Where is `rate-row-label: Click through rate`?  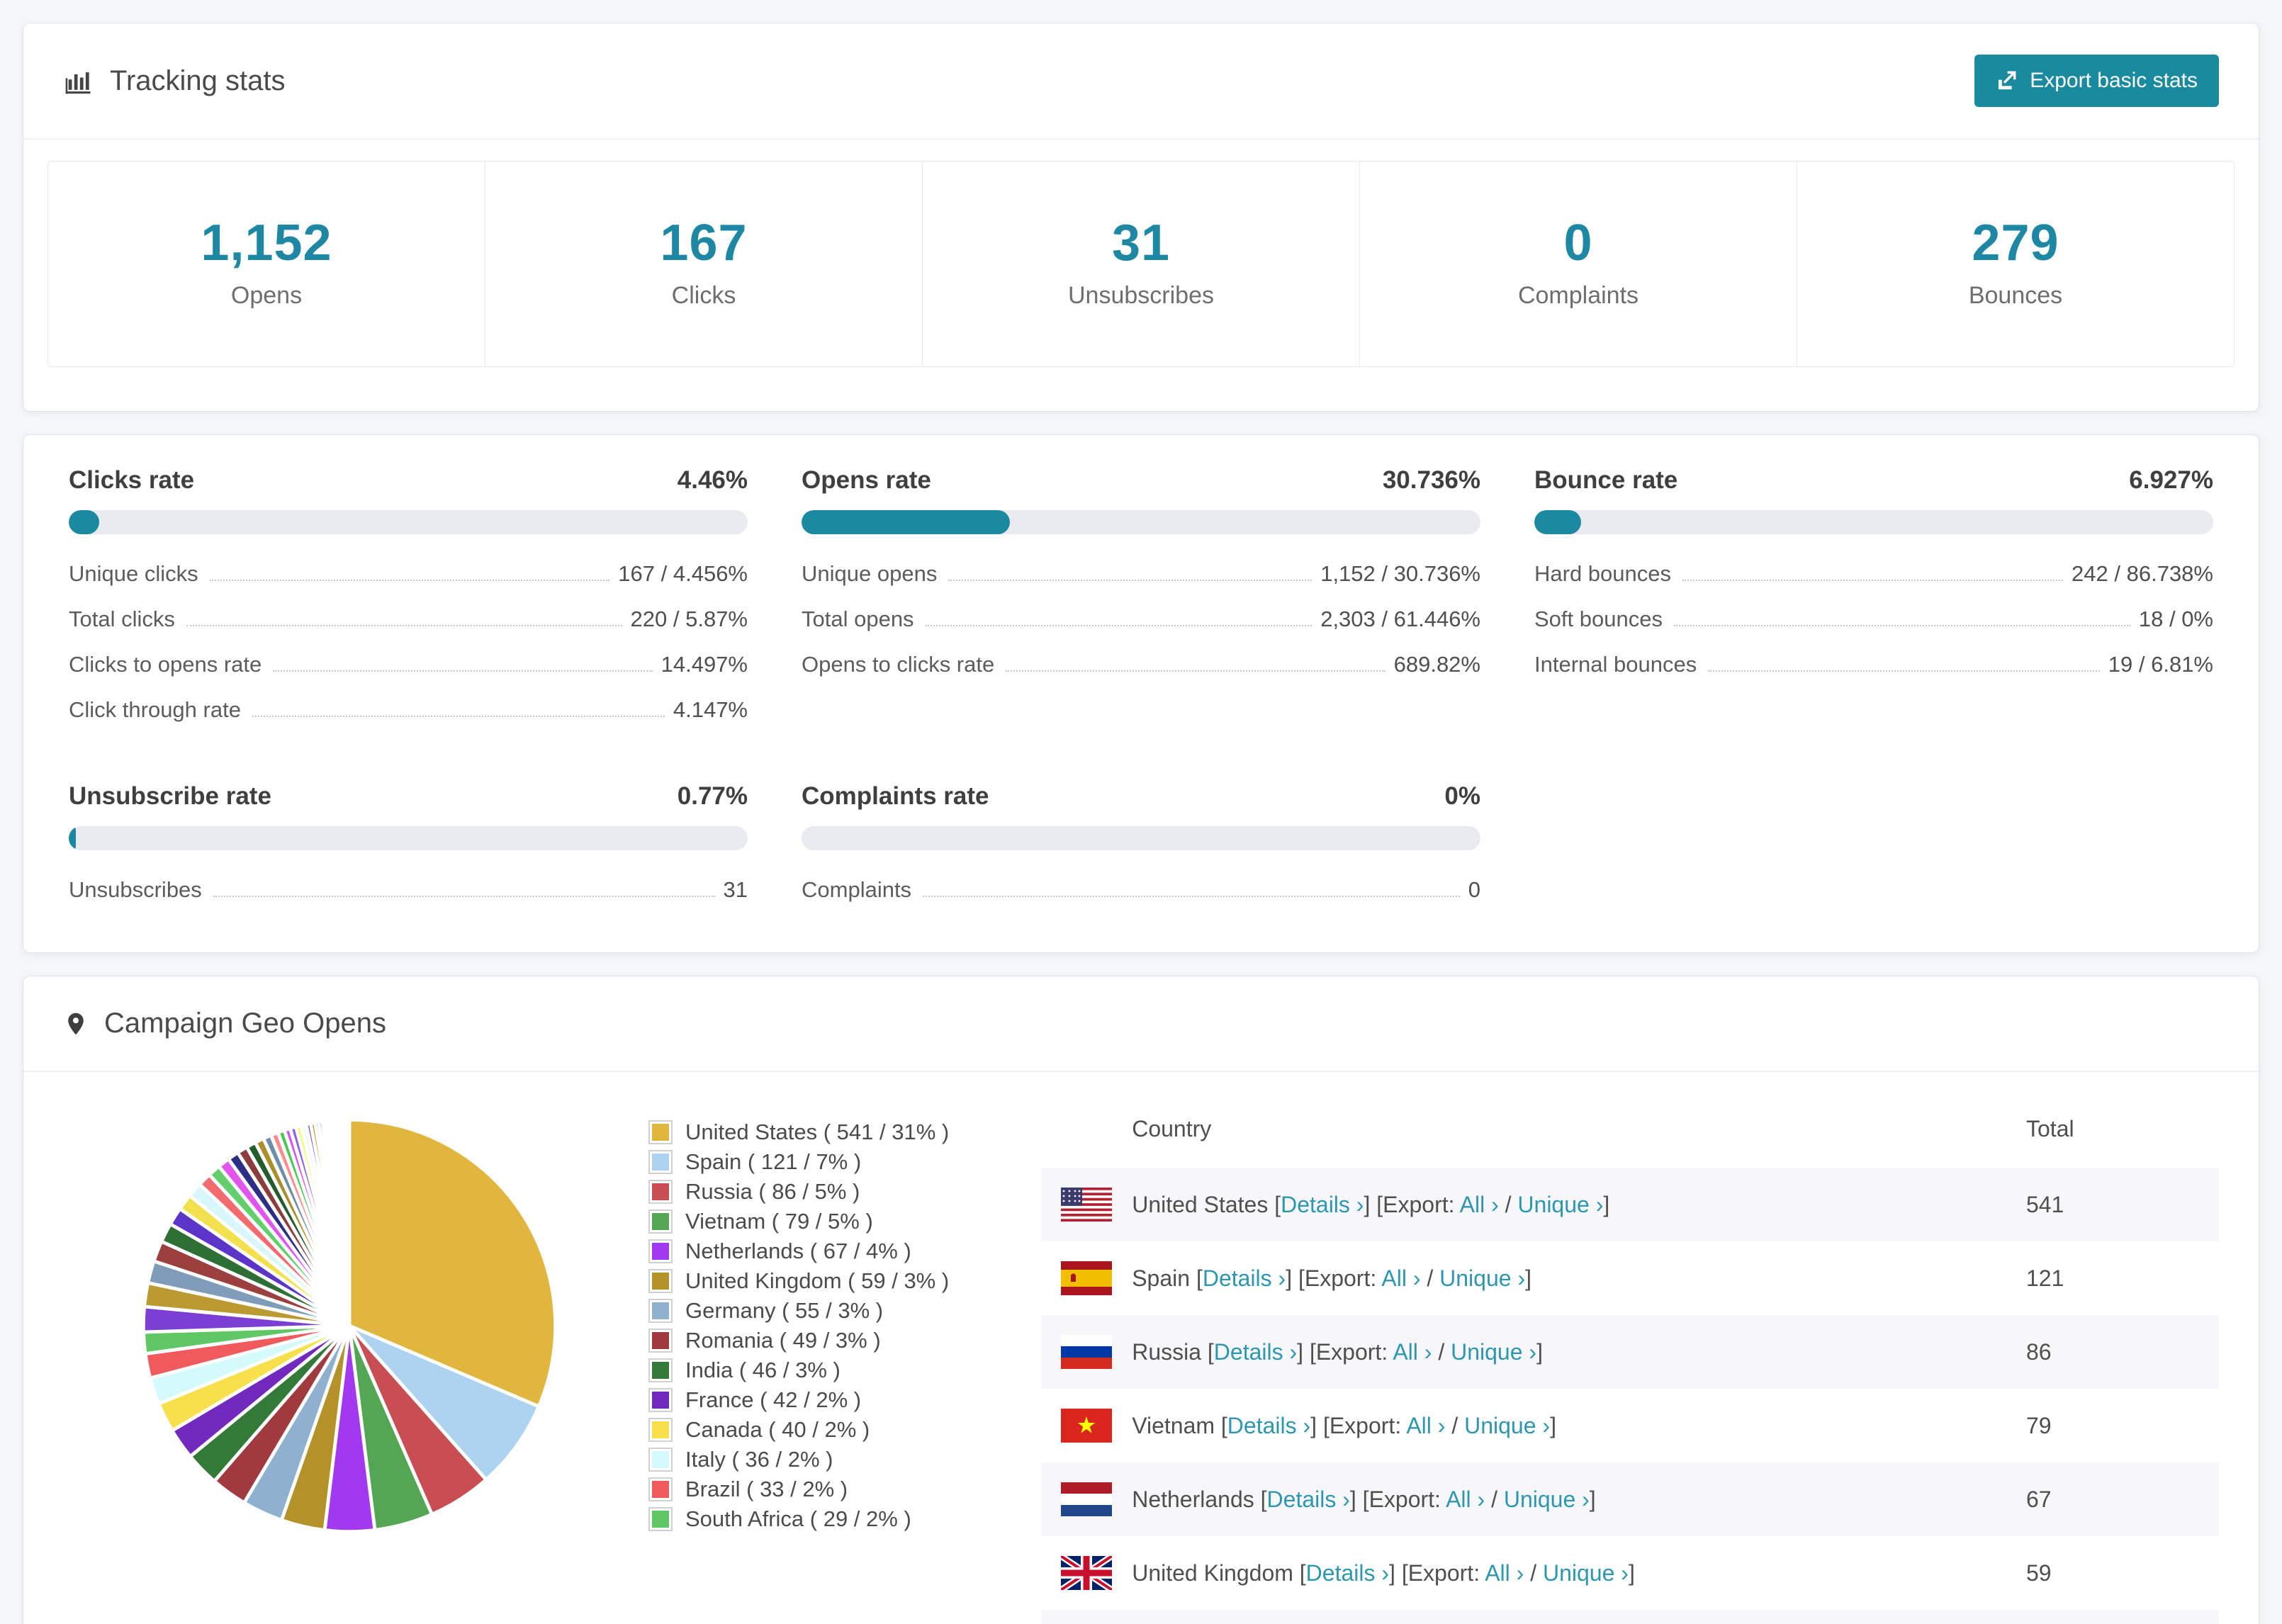 rate-row-label: Click through rate is located at coordinates (155, 710).